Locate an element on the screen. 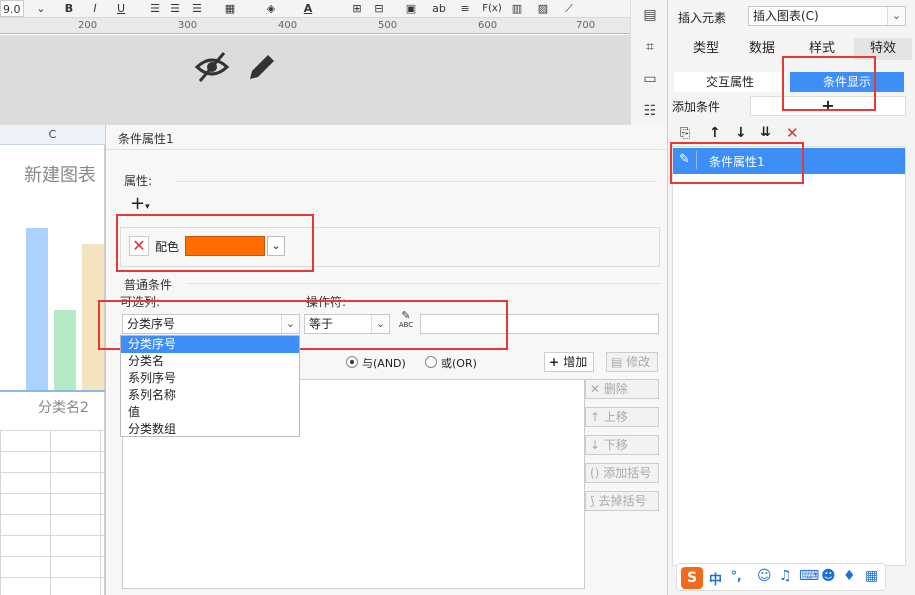  column-header: C is located at coordinates (52, 135).